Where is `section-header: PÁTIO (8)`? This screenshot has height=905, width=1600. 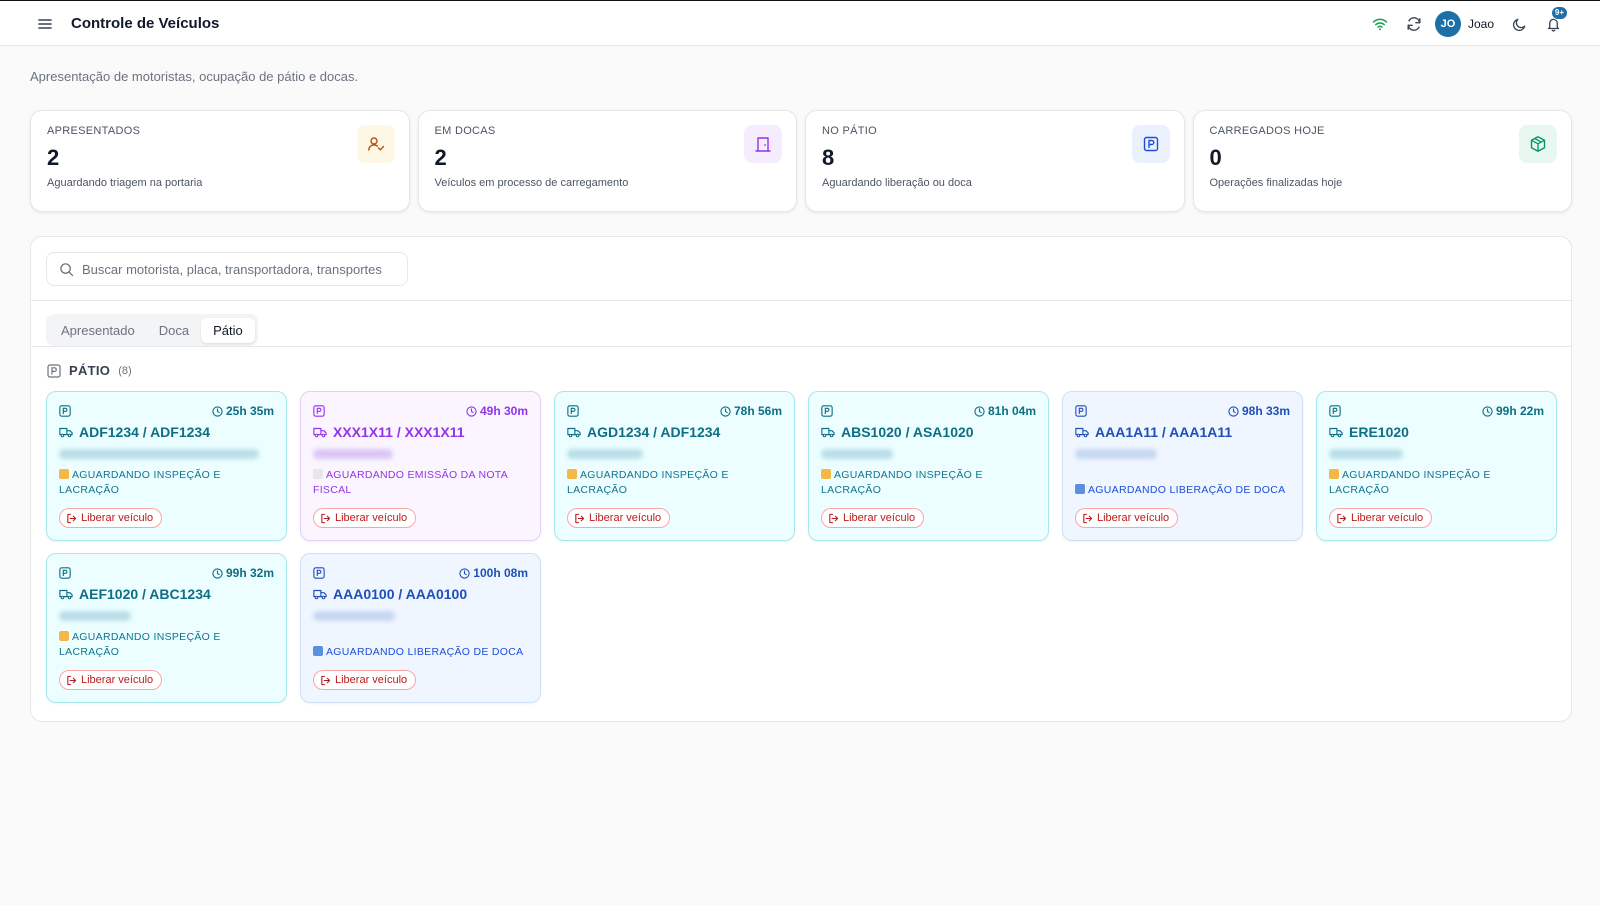 section-header: PÁTIO (8) is located at coordinates (89, 370).